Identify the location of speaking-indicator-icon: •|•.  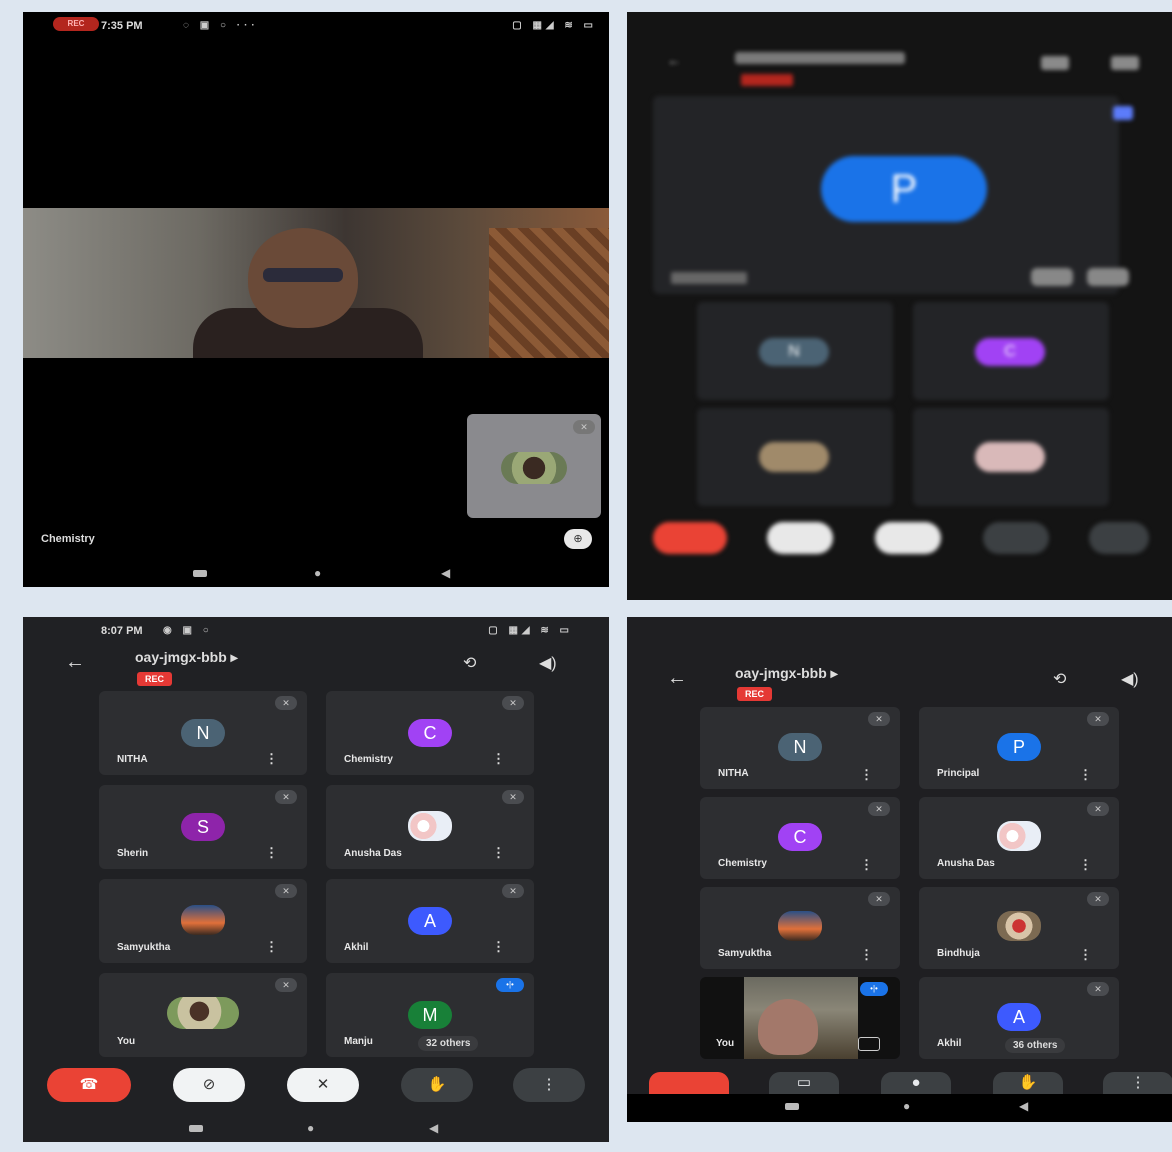
(874, 989).